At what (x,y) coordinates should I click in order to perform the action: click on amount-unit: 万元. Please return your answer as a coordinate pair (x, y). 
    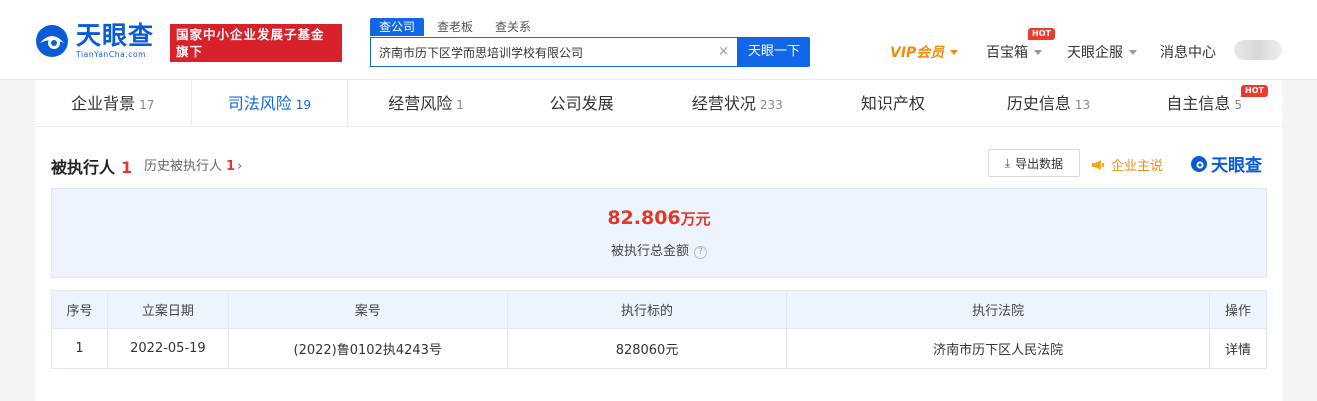
    Looking at the image, I should click on (695, 219).